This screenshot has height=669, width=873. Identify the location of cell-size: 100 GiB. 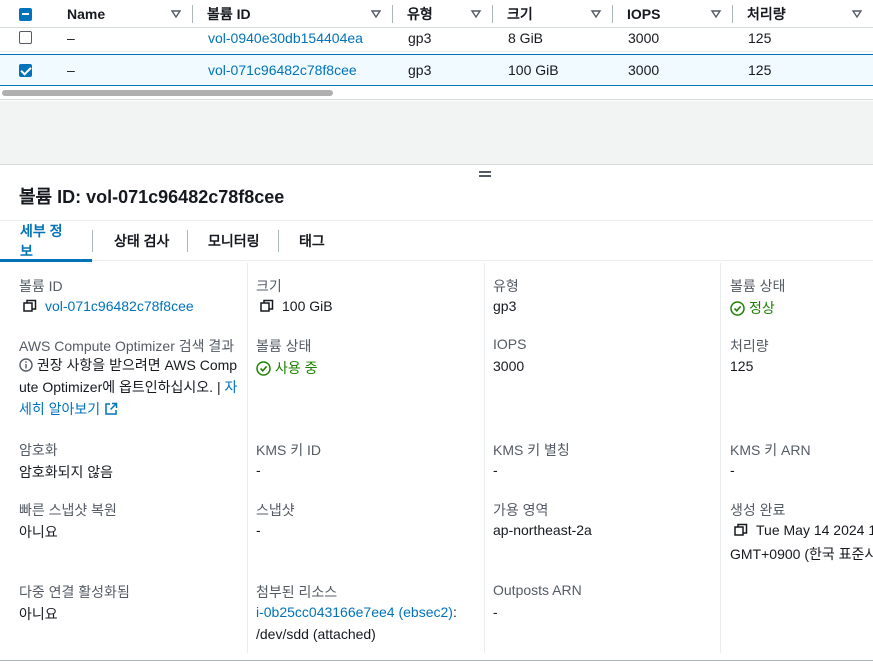
(533, 70).